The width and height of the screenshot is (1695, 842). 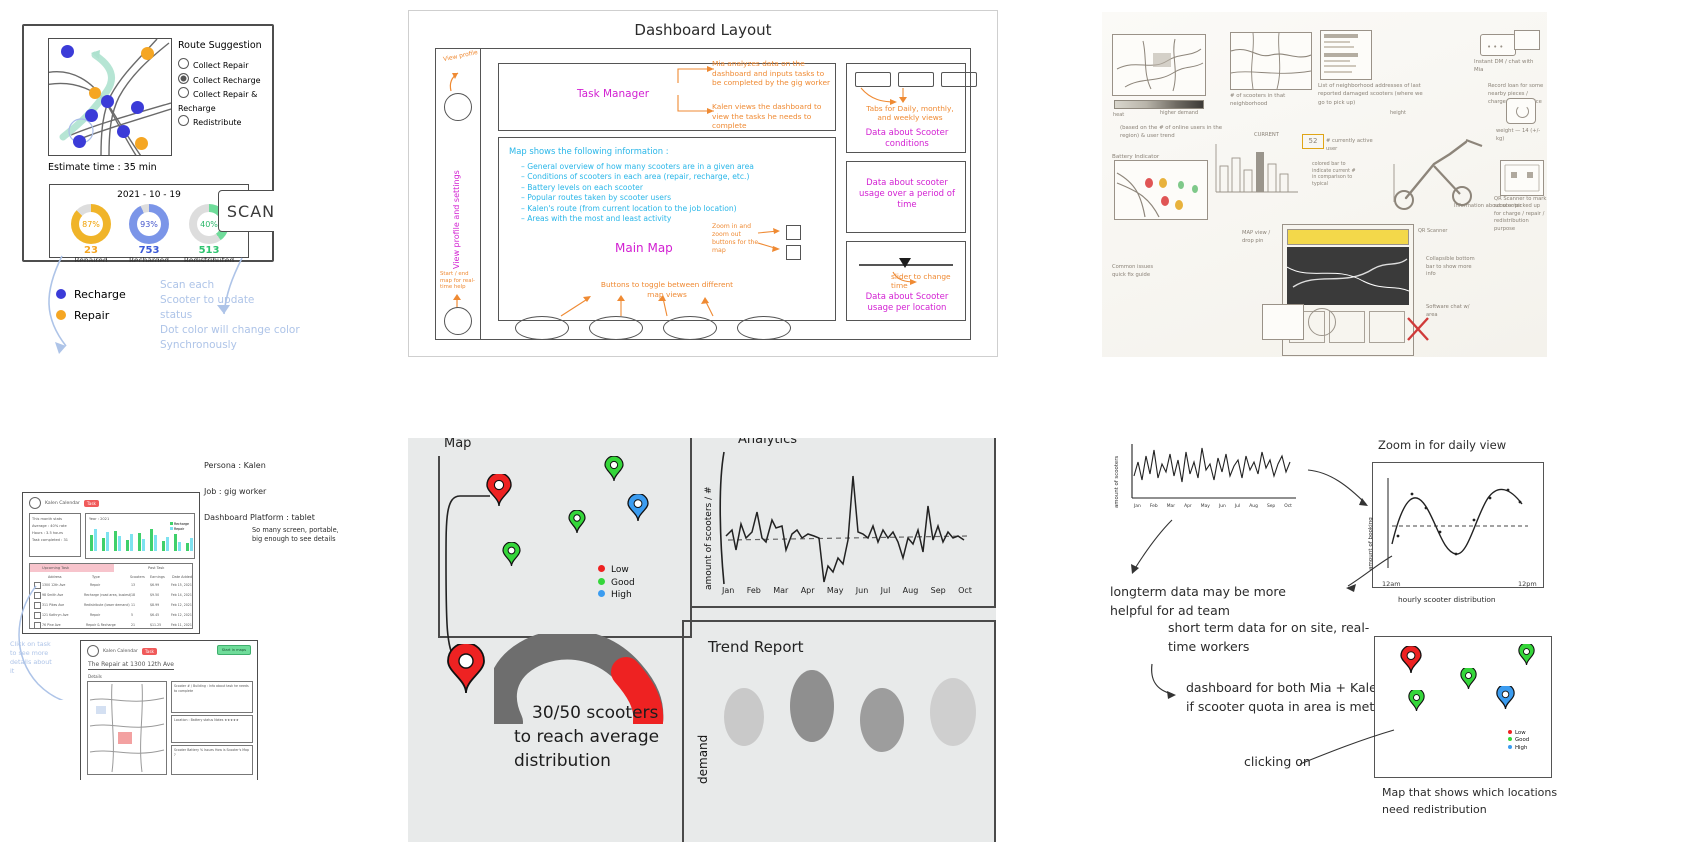 I want to click on refresh-icon, so click(x=1521, y=111).